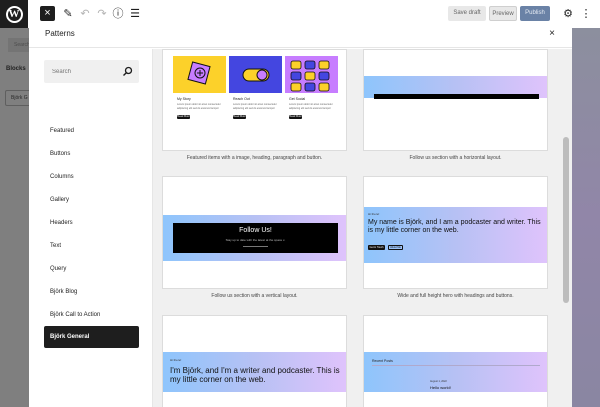 The image size is (600, 407). I want to click on follow-heading: Follow Us!, so click(255, 230).